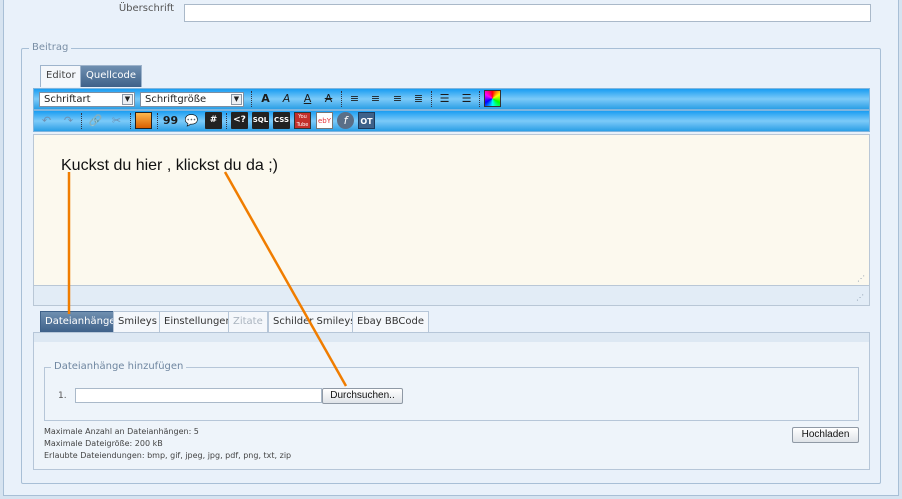 The height and width of the screenshot is (499, 902). What do you see at coordinates (170, 120) in the screenshot?
I see `quote-icon: 99` at bounding box center [170, 120].